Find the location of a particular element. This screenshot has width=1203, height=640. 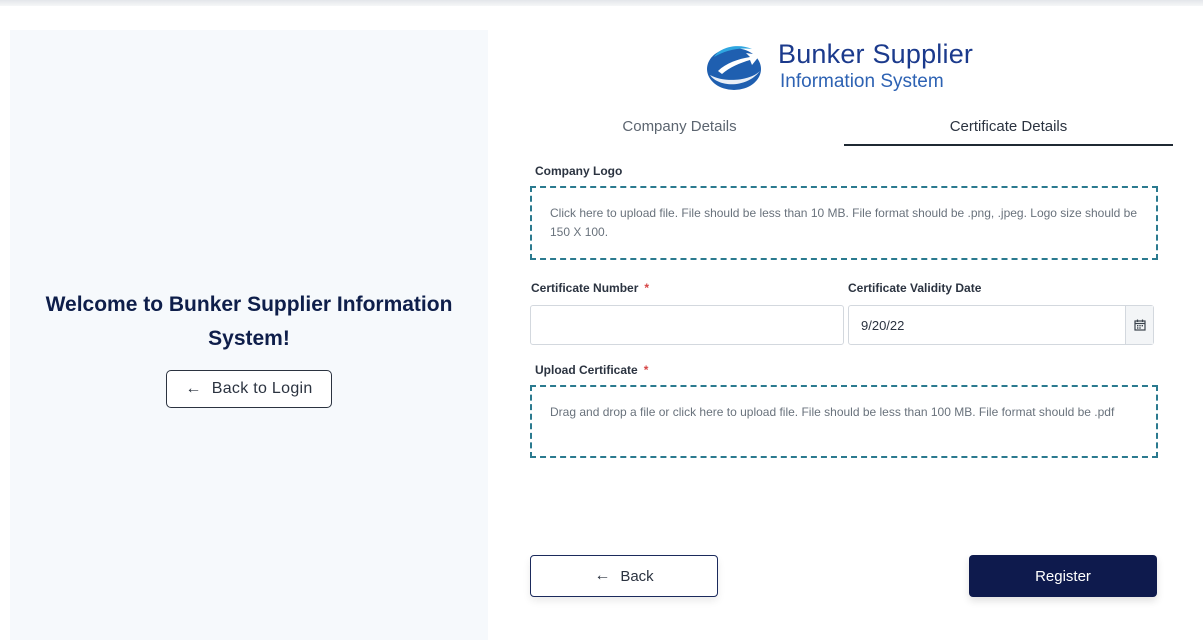

certificate-validity-date-label-text: Certificate Validity Date is located at coordinates (915, 288).